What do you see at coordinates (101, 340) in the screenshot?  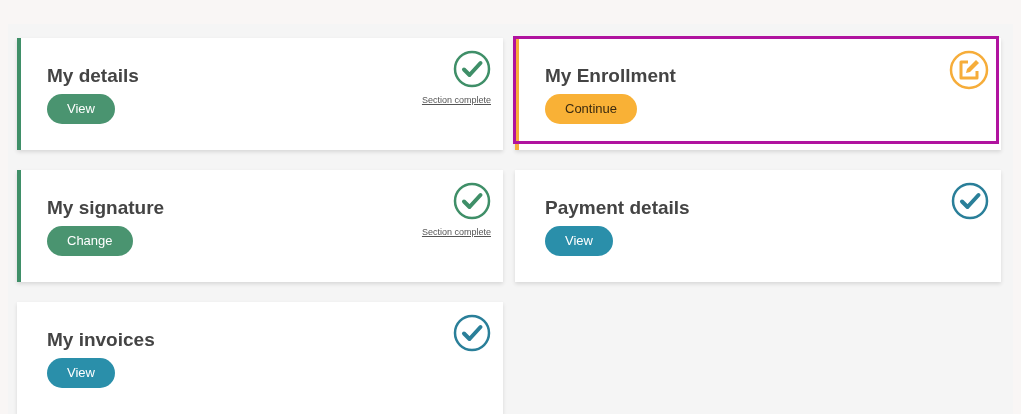 I see `card-title: My invoices` at bounding box center [101, 340].